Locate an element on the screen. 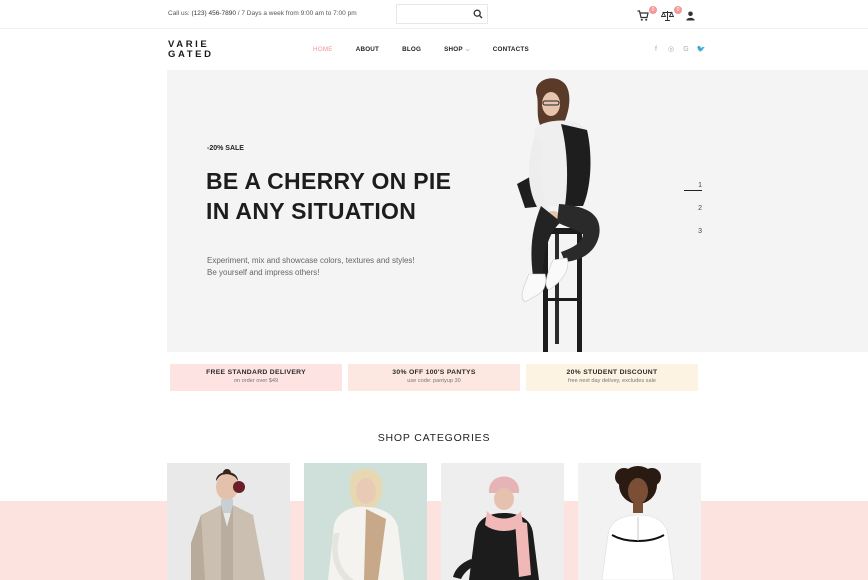 Image resolution: width=868 pixels, height=580 pixels. search-box is located at coordinates (442, 15).